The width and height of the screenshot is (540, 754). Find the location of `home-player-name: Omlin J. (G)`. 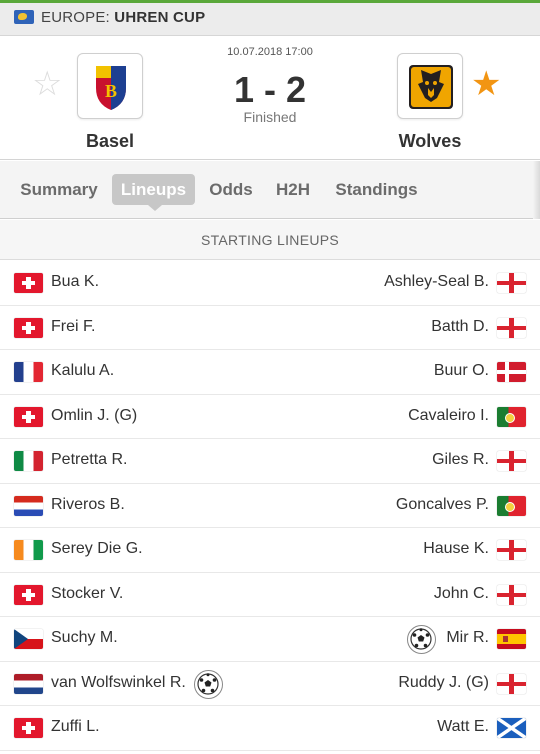

home-player-name: Omlin J. (G) is located at coordinates (94, 416).